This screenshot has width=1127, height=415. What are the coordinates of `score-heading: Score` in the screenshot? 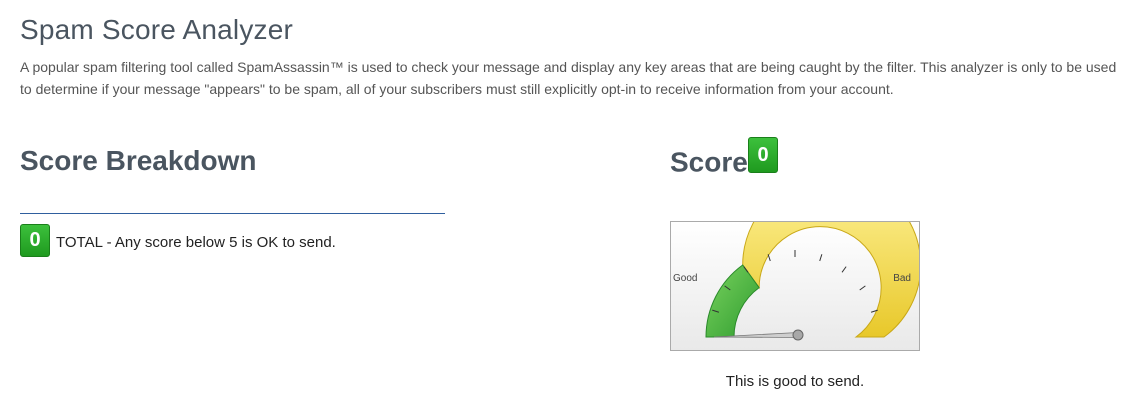 It's located at (709, 162).